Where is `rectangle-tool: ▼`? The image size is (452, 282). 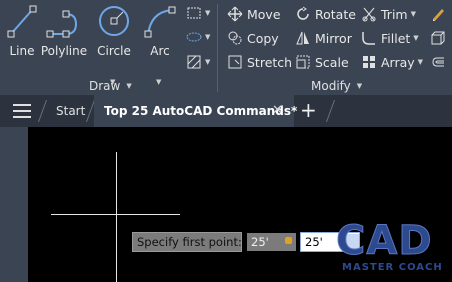 rectangle-tool: ▼ is located at coordinates (198, 13).